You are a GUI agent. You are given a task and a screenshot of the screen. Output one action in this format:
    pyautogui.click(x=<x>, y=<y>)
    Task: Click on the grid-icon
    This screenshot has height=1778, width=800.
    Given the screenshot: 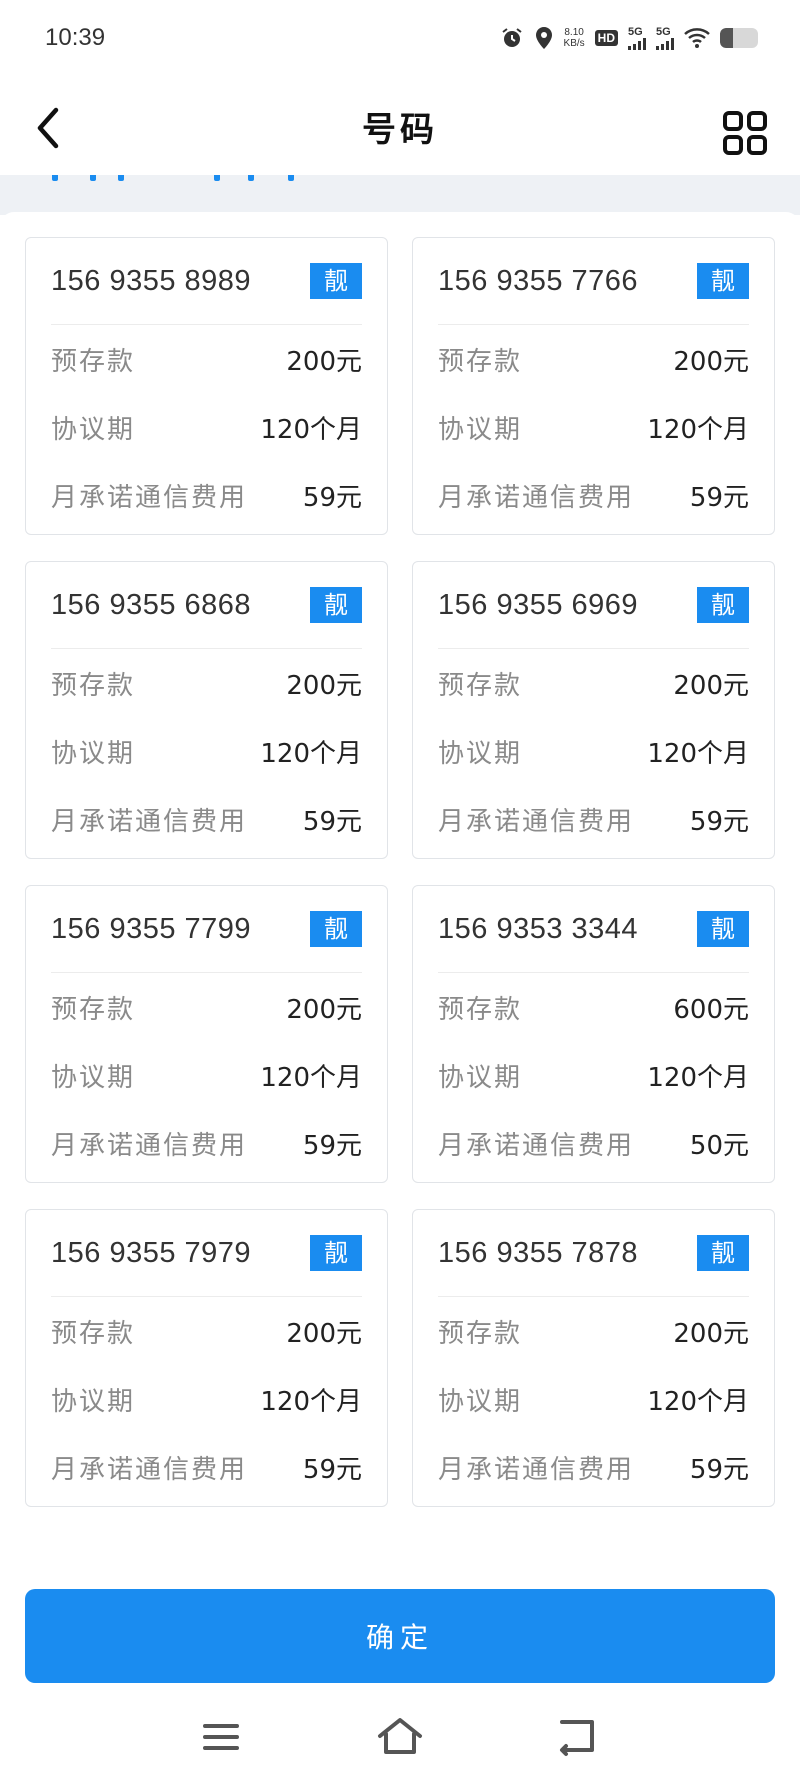 What is the action you would take?
    pyautogui.click(x=745, y=133)
    